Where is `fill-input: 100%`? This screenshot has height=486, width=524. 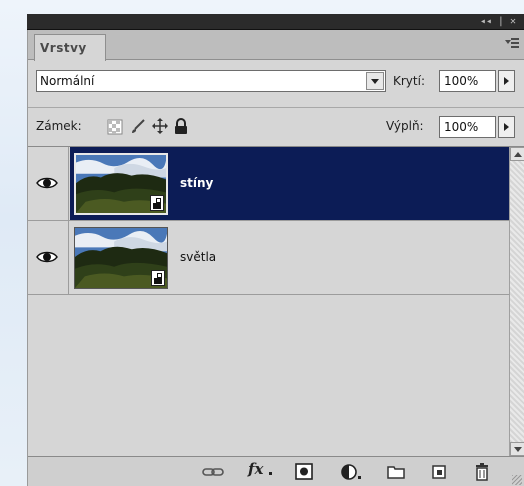 fill-input: 100% is located at coordinates (467, 127).